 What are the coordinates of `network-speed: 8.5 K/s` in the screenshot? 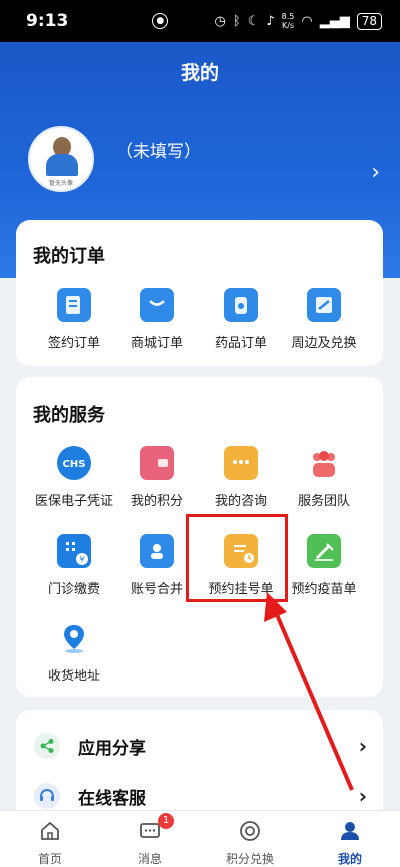 It's located at (288, 21).